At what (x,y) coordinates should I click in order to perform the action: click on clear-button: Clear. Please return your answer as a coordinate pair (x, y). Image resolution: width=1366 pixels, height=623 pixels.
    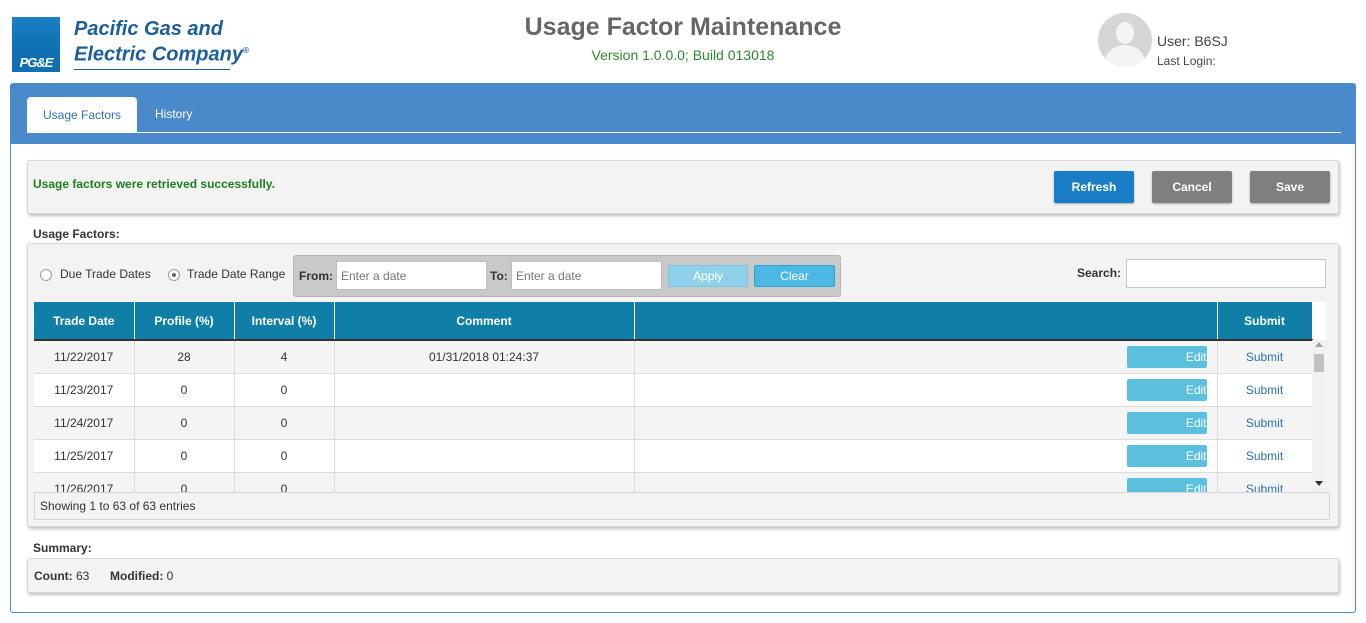
    Looking at the image, I should click on (794, 276).